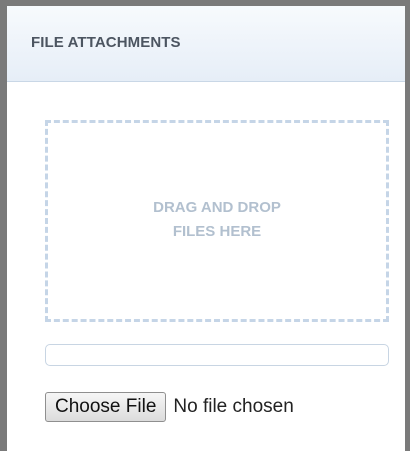  What do you see at coordinates (217, 355) in the screenshot?
I see `upload-progress-bar` at bounding box center [217, 355].